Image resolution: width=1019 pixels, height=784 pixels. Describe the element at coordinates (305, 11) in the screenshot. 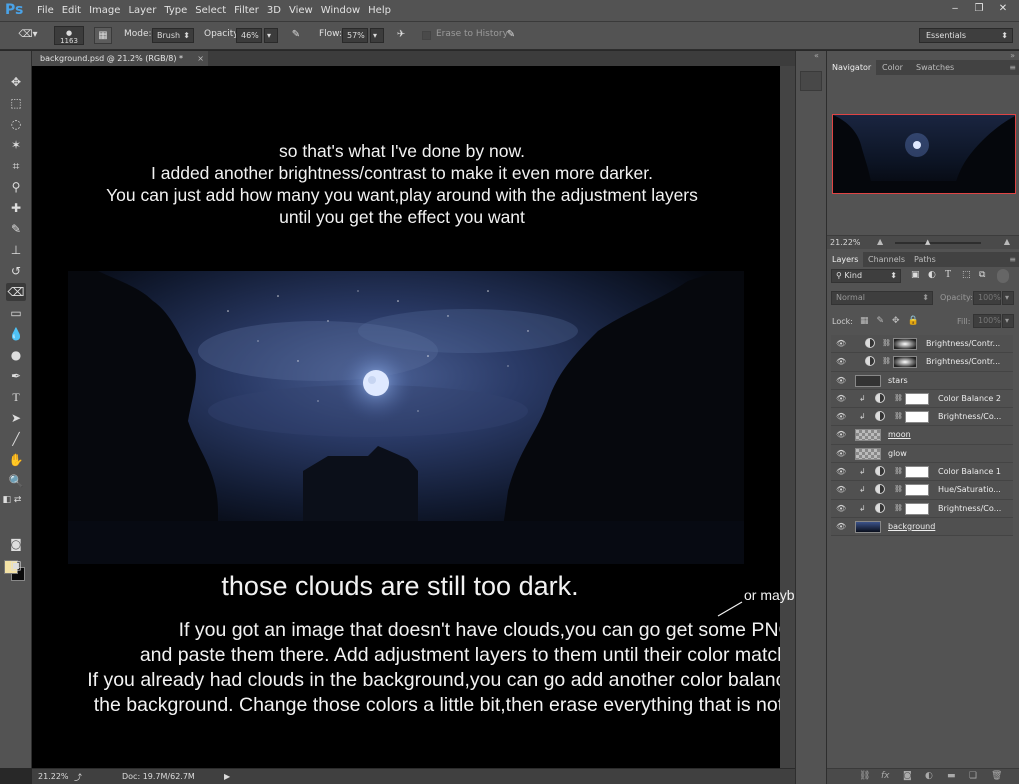

I see `menu-view: View` at that location.